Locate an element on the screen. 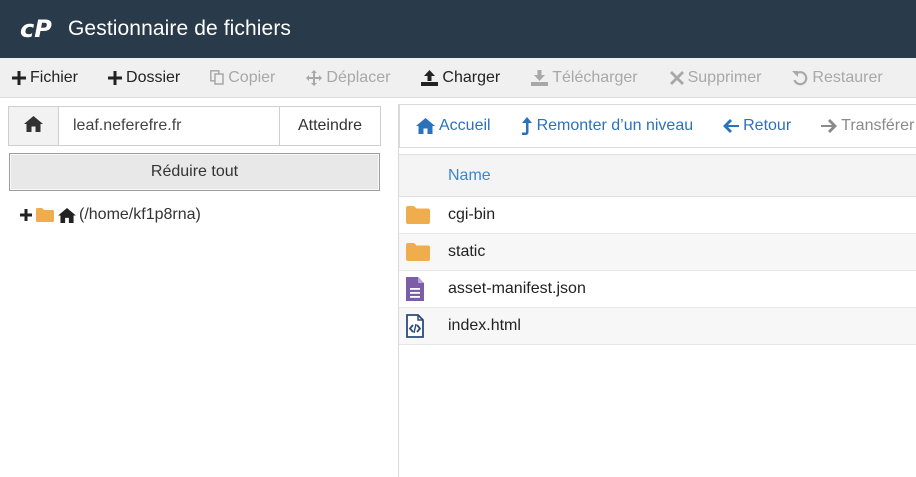 This screenshot has height=477, width=916. table-row: asset-manifest.json is located at coordinates (657, 289).